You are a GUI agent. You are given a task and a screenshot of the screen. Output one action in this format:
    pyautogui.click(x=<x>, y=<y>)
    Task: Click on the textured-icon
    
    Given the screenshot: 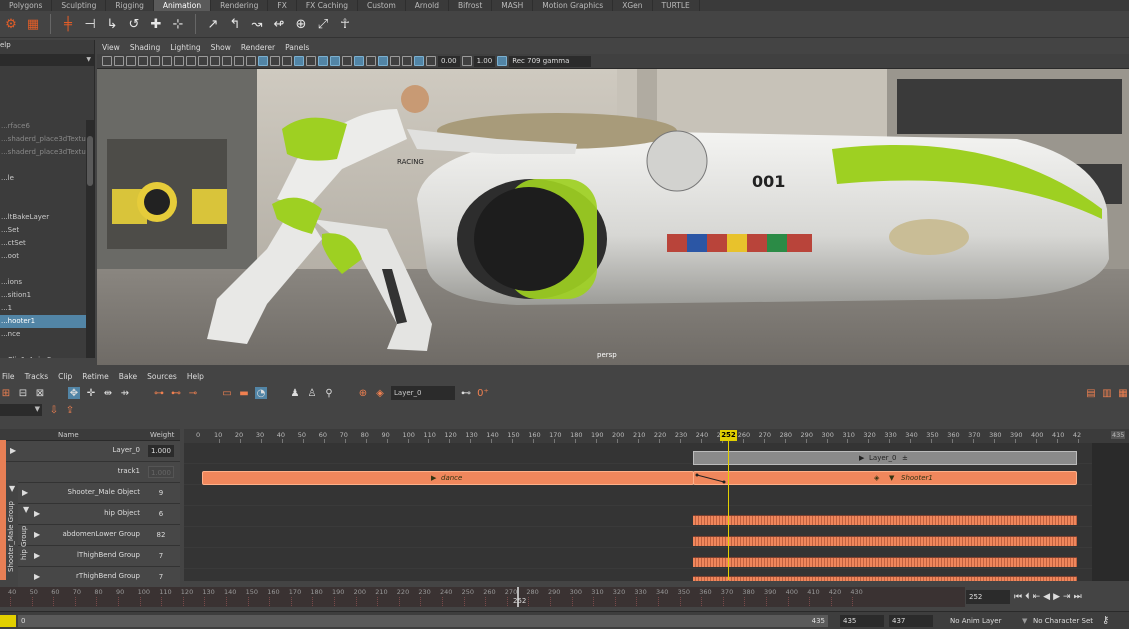 What is the action you would take?
    pyautogui.click(x=311, y=61)
    